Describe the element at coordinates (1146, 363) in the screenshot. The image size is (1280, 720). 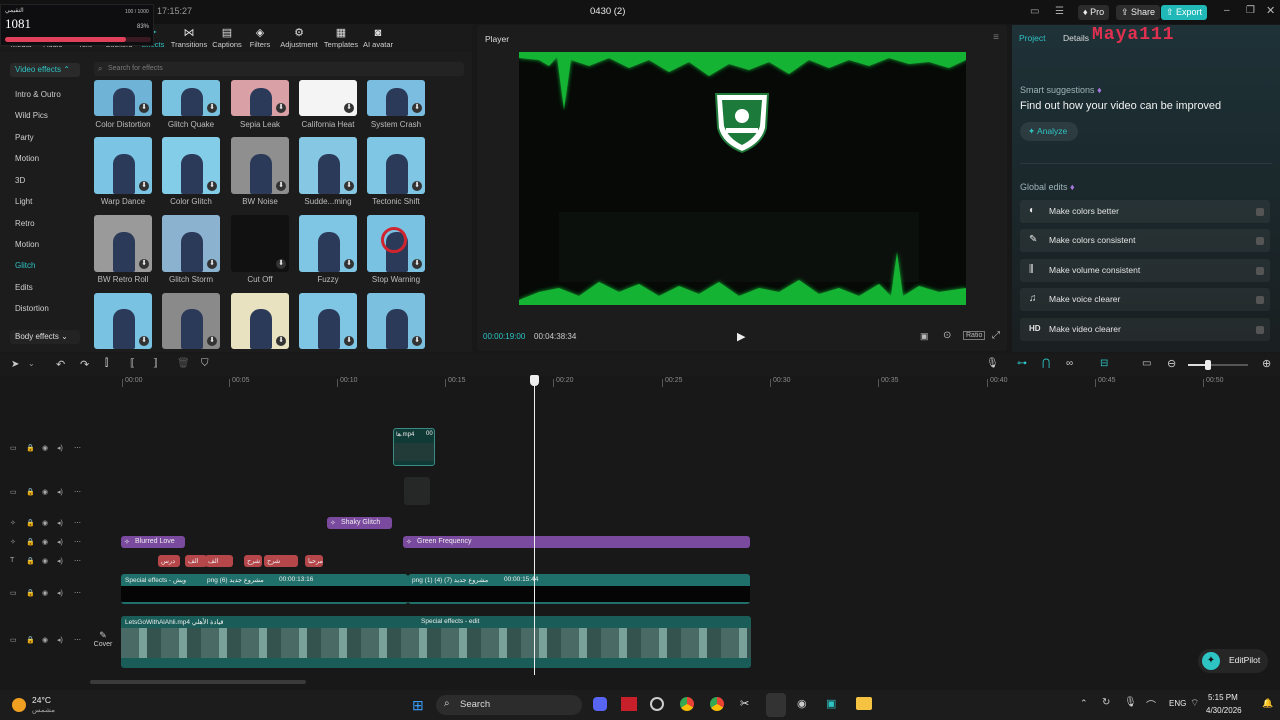
I see `caption-icon: ▭` at that location.